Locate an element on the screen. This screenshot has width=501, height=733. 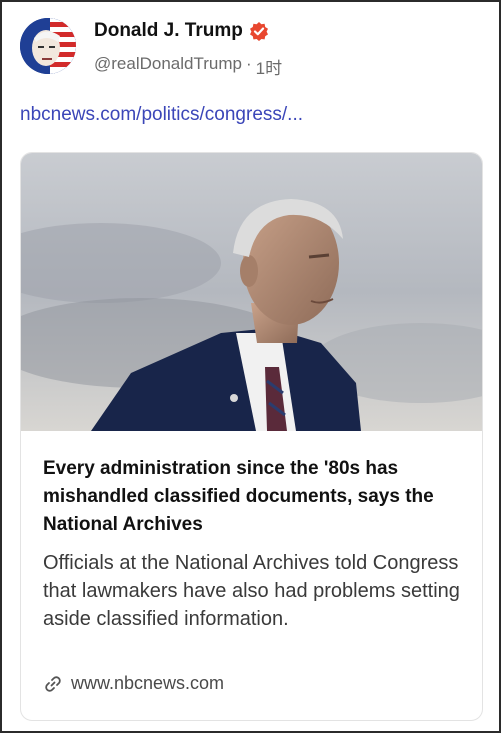
article-domain-row: www.nbcnews.com is located at coordinates (133, 683).